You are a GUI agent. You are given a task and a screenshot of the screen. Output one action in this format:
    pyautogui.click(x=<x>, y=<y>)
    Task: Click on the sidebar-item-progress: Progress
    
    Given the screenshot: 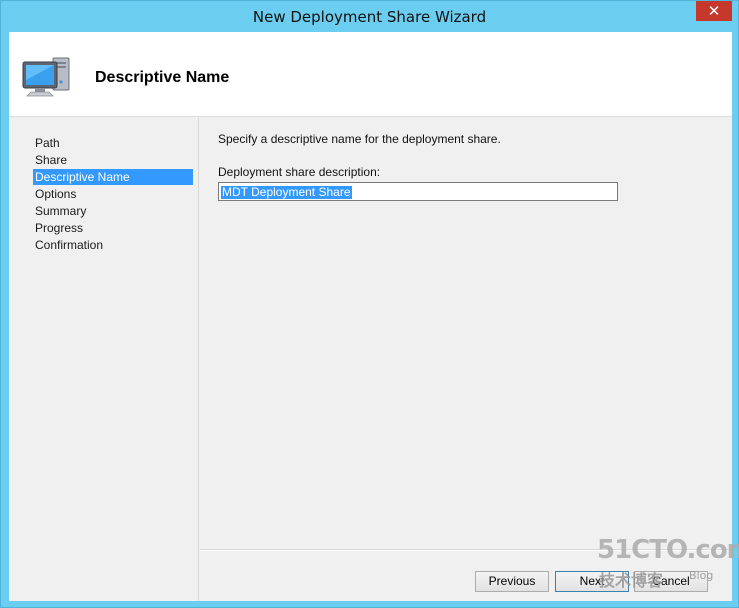 What is the action you would take?
    pyautogui.click(x=113, y=228)
    